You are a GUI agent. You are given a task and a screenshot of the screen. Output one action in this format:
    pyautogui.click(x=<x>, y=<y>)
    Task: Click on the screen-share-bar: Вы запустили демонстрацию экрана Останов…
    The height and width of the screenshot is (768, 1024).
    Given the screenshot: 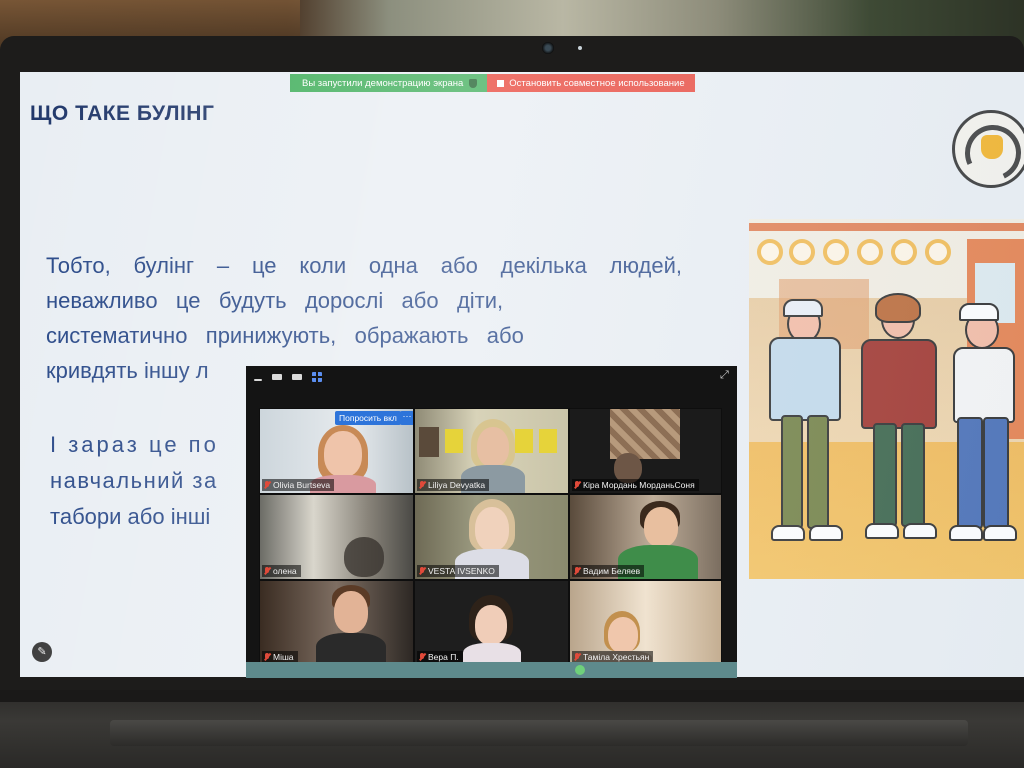 What is the action you would take?
    pyautogui.click(x=492, y=83)
    